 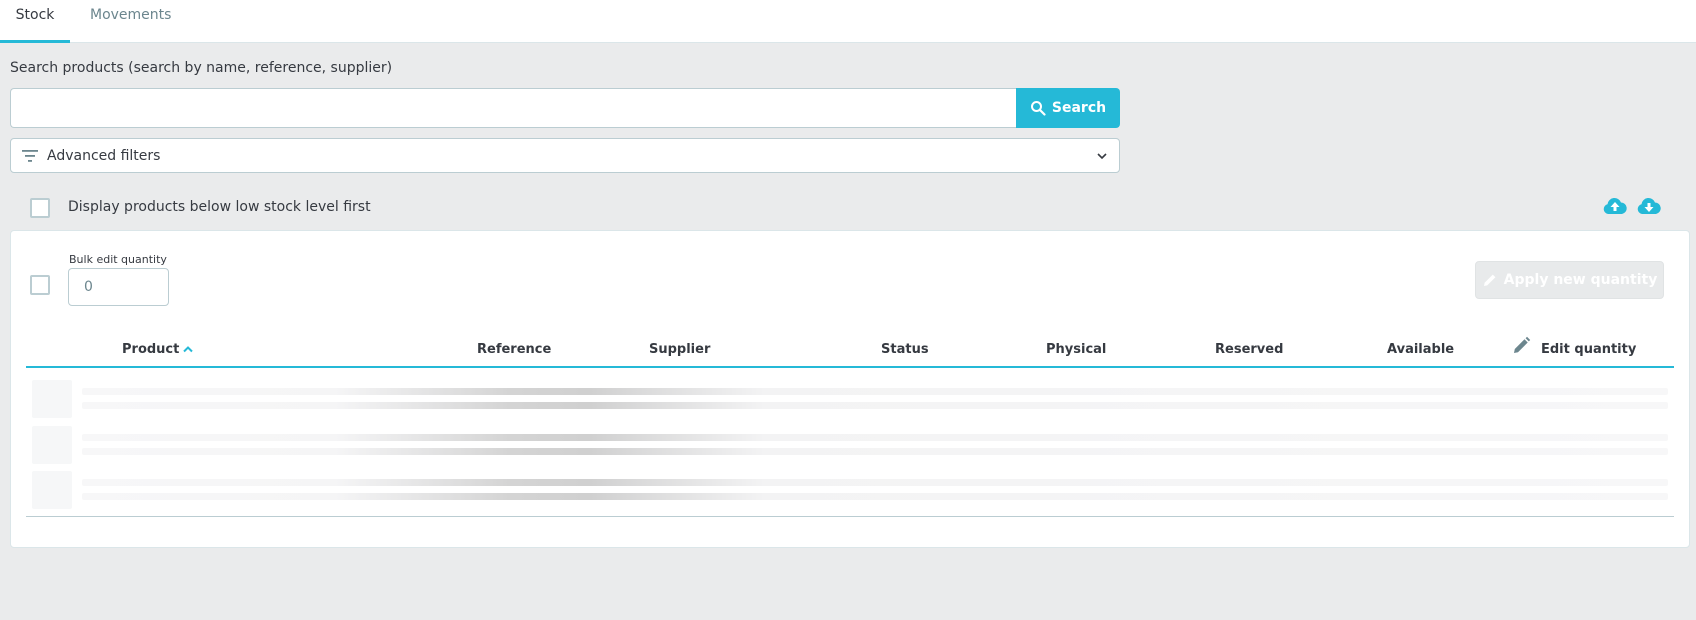 I want to click on column-header-reference: Reference, so click(x=514, y=349).